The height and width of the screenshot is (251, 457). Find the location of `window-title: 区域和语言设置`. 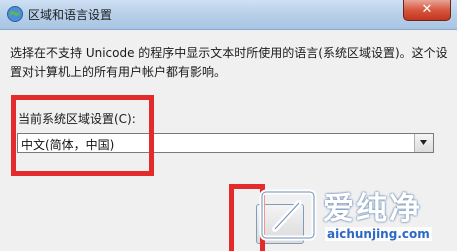

window-title: 区域和语言设置 is located at coordinates (70, 15).